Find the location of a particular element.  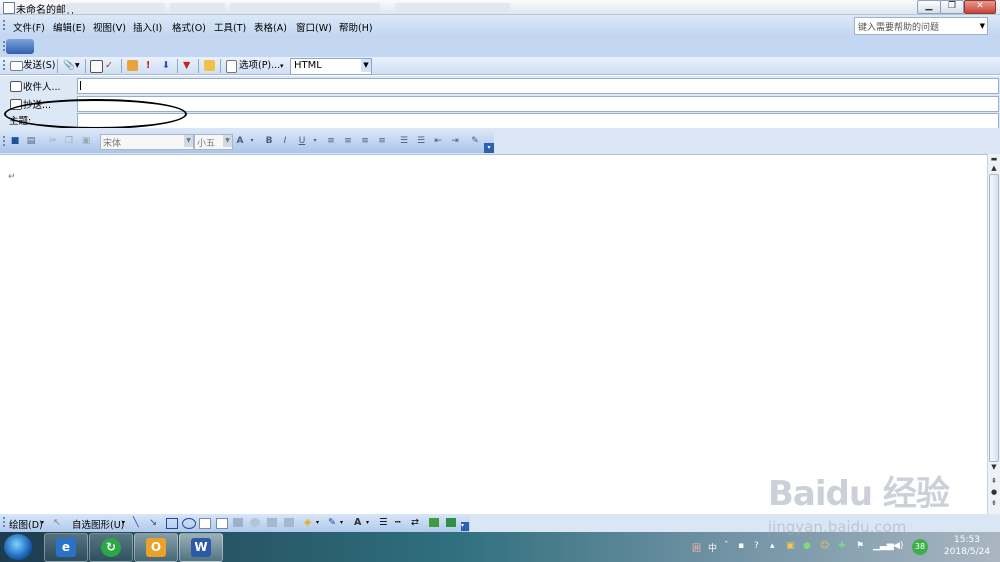

ime-settings-icon: ▪ is located at coordinates (741, 546).